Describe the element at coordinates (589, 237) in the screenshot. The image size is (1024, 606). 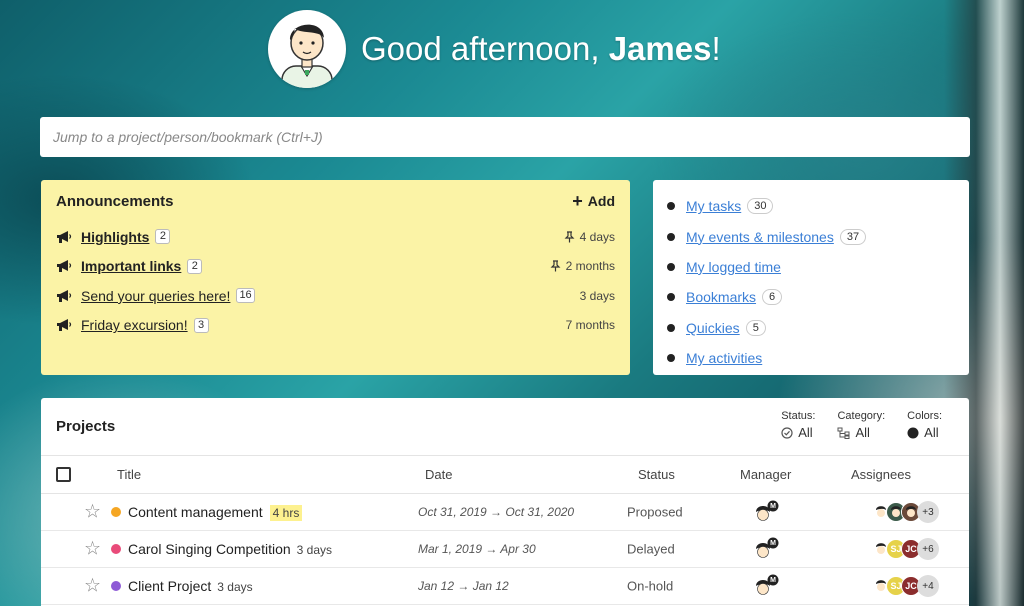
I see `announcement-age: 4 days` at that location.